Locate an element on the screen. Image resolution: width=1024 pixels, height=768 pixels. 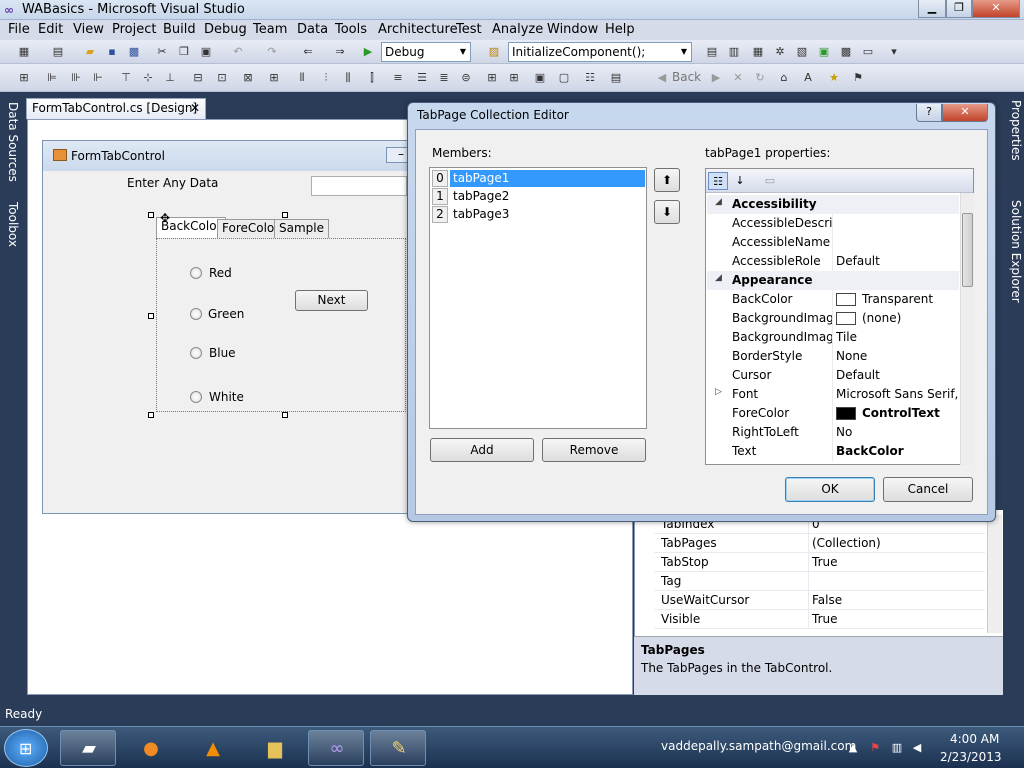
menu-team: Team is located at coordinates (270, 29).